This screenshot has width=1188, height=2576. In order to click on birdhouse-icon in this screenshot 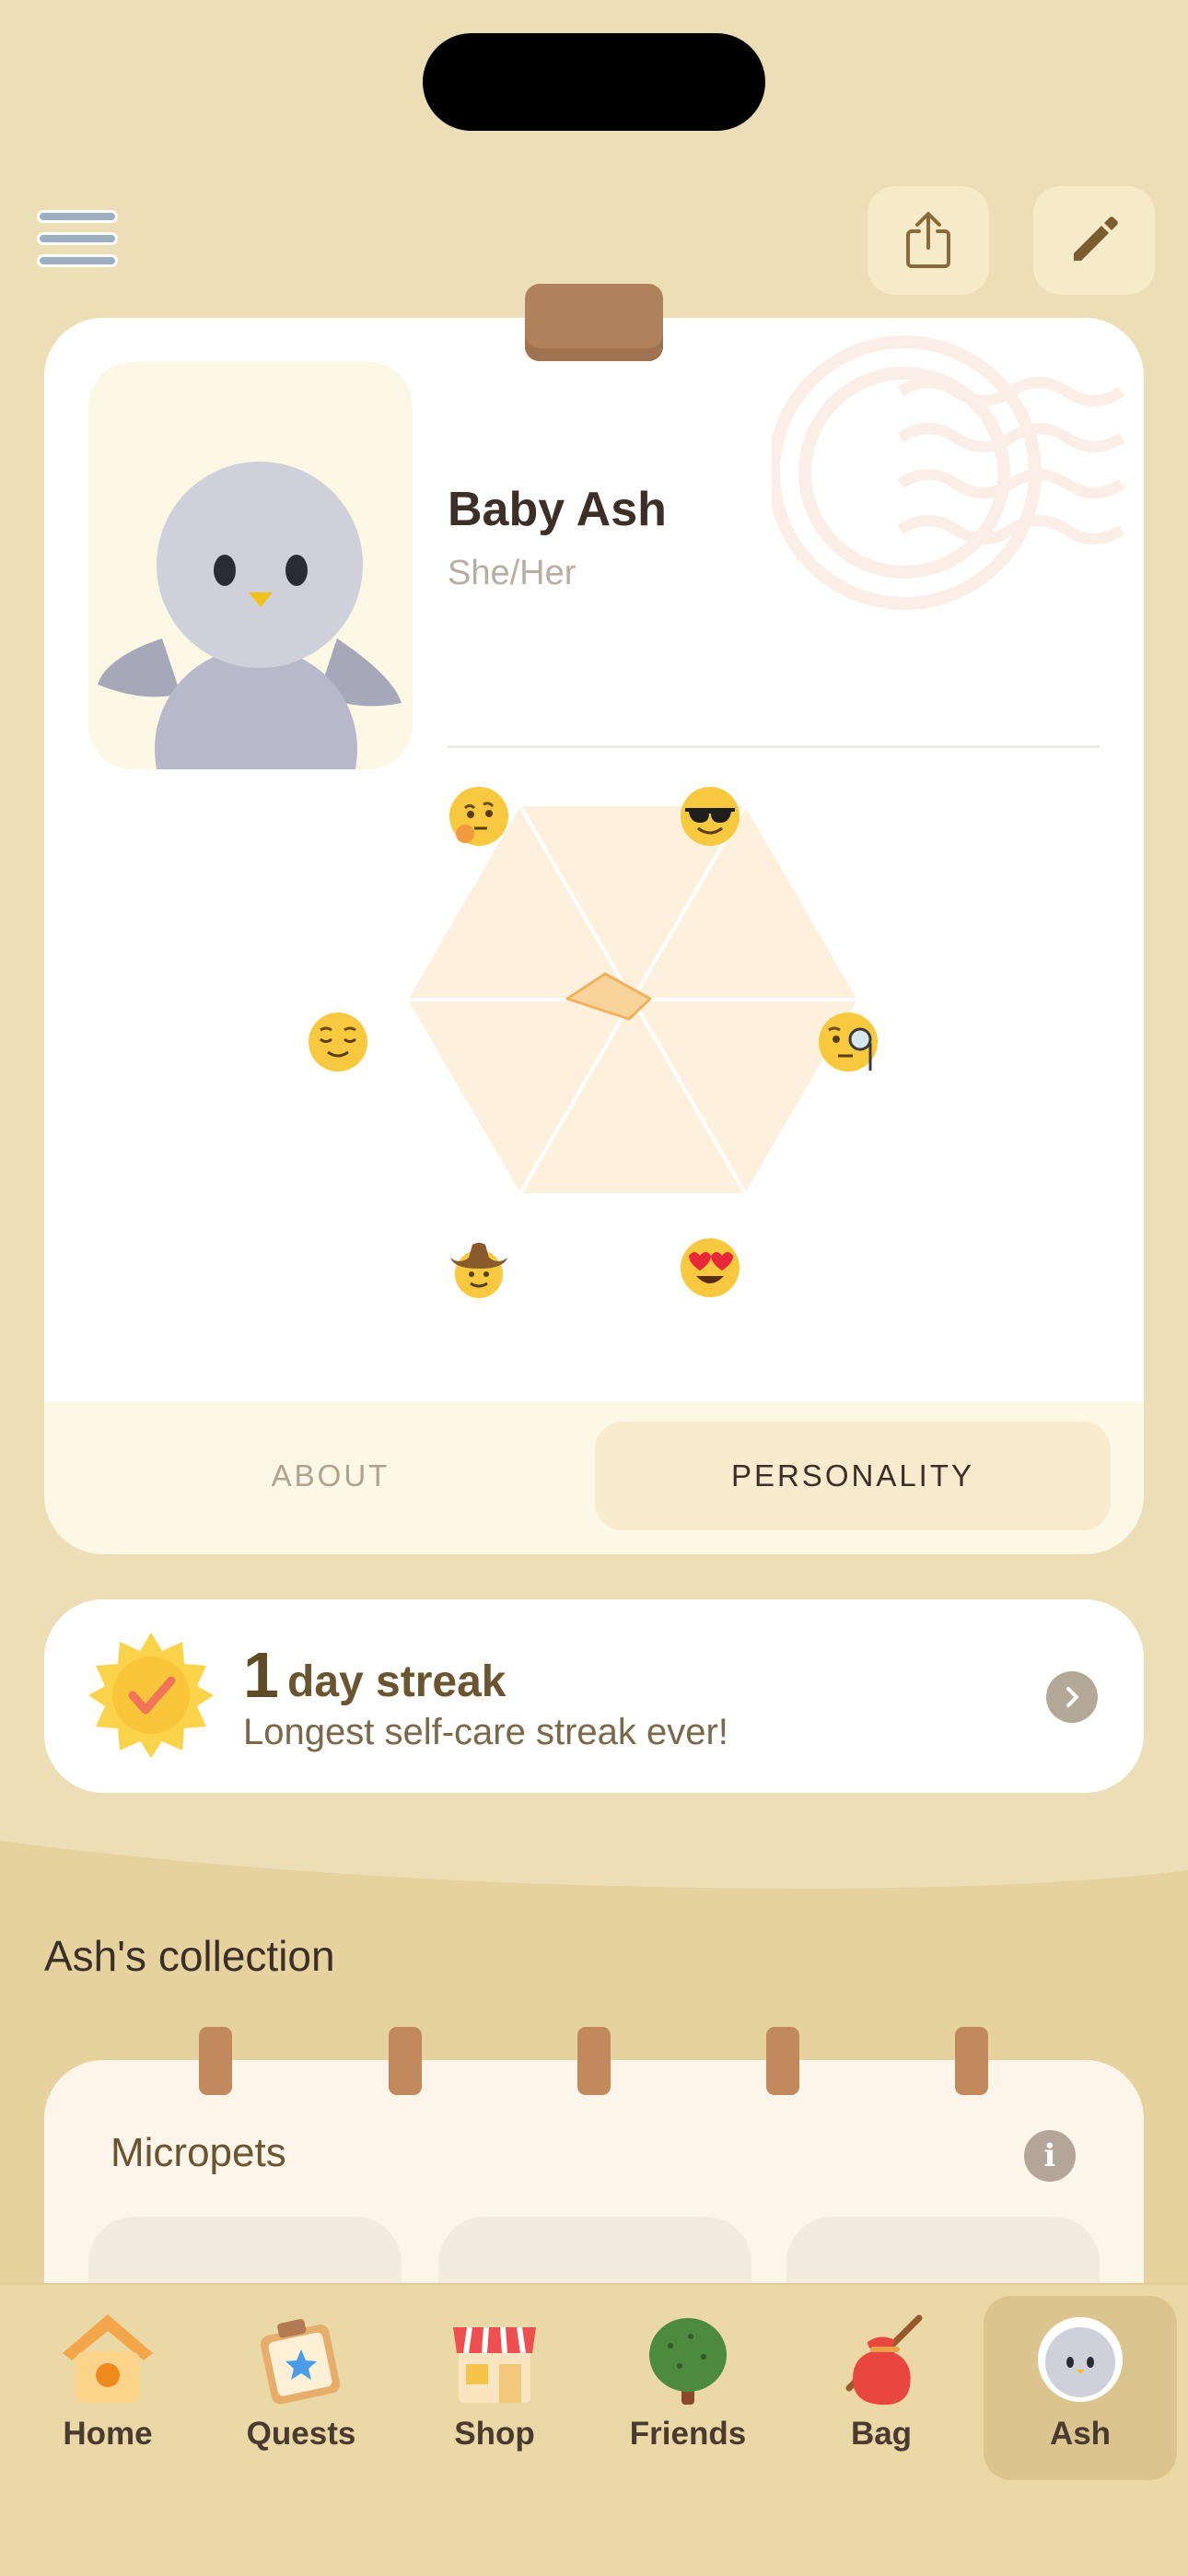, I will do `click(108, 2358)`.